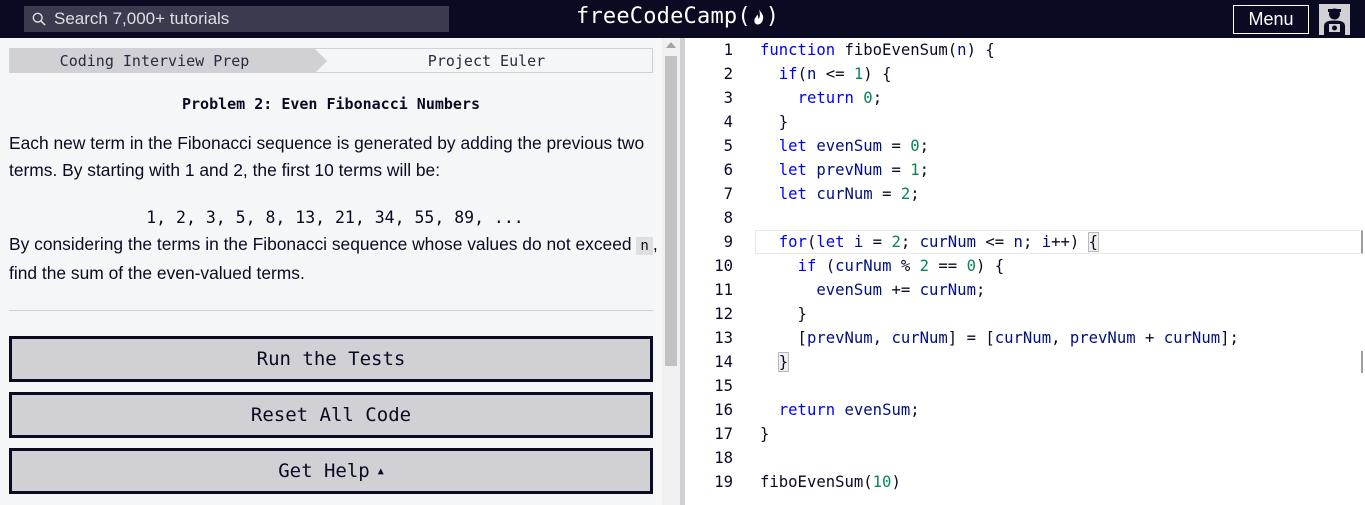 This screenshot has width=1365, height=505. Describe the element at coordinates (835, 74) in the screenshot. I see `line-content: if(n <= 1) {` at that location.